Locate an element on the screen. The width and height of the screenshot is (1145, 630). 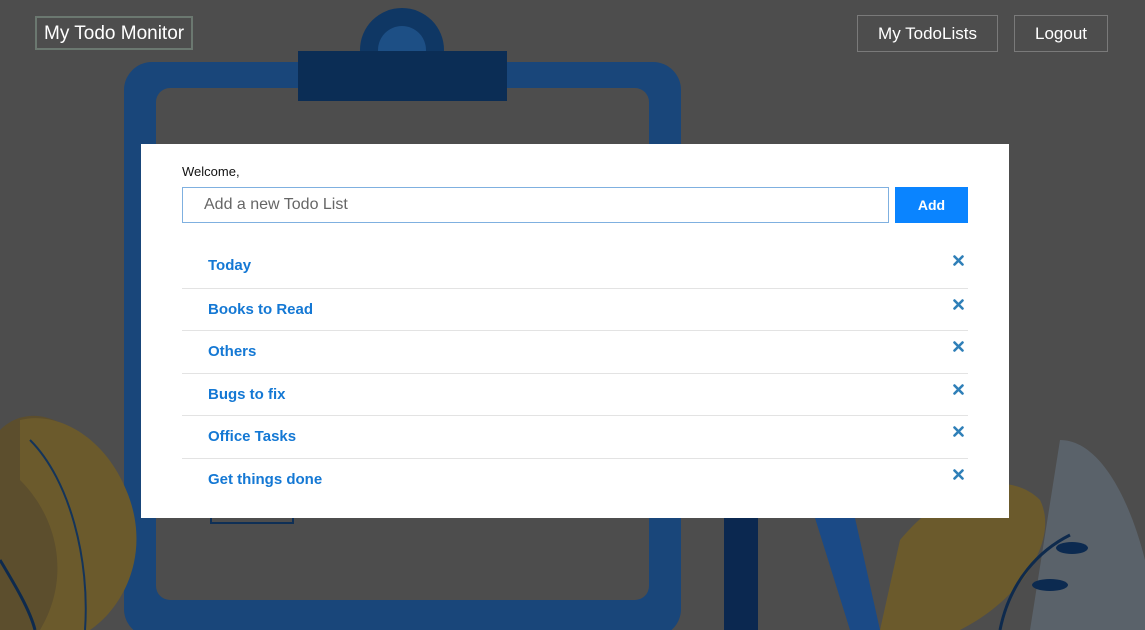
list-item: Books to Read is located at coordinates (575, 309).